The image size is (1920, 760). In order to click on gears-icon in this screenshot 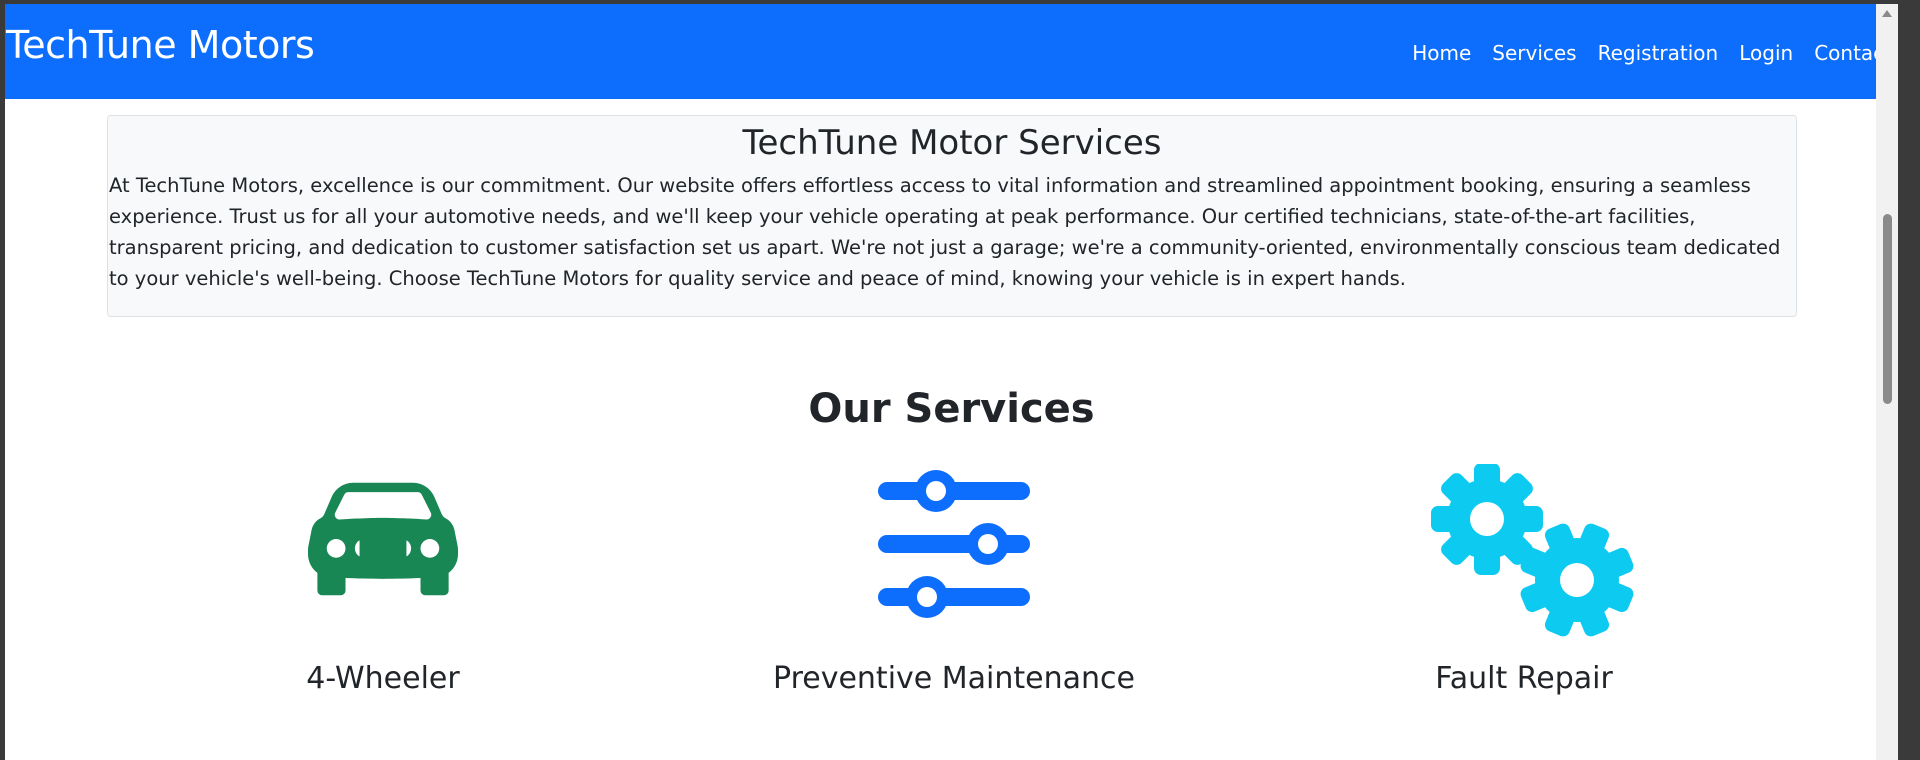, I will do `click(1524, 550)`.